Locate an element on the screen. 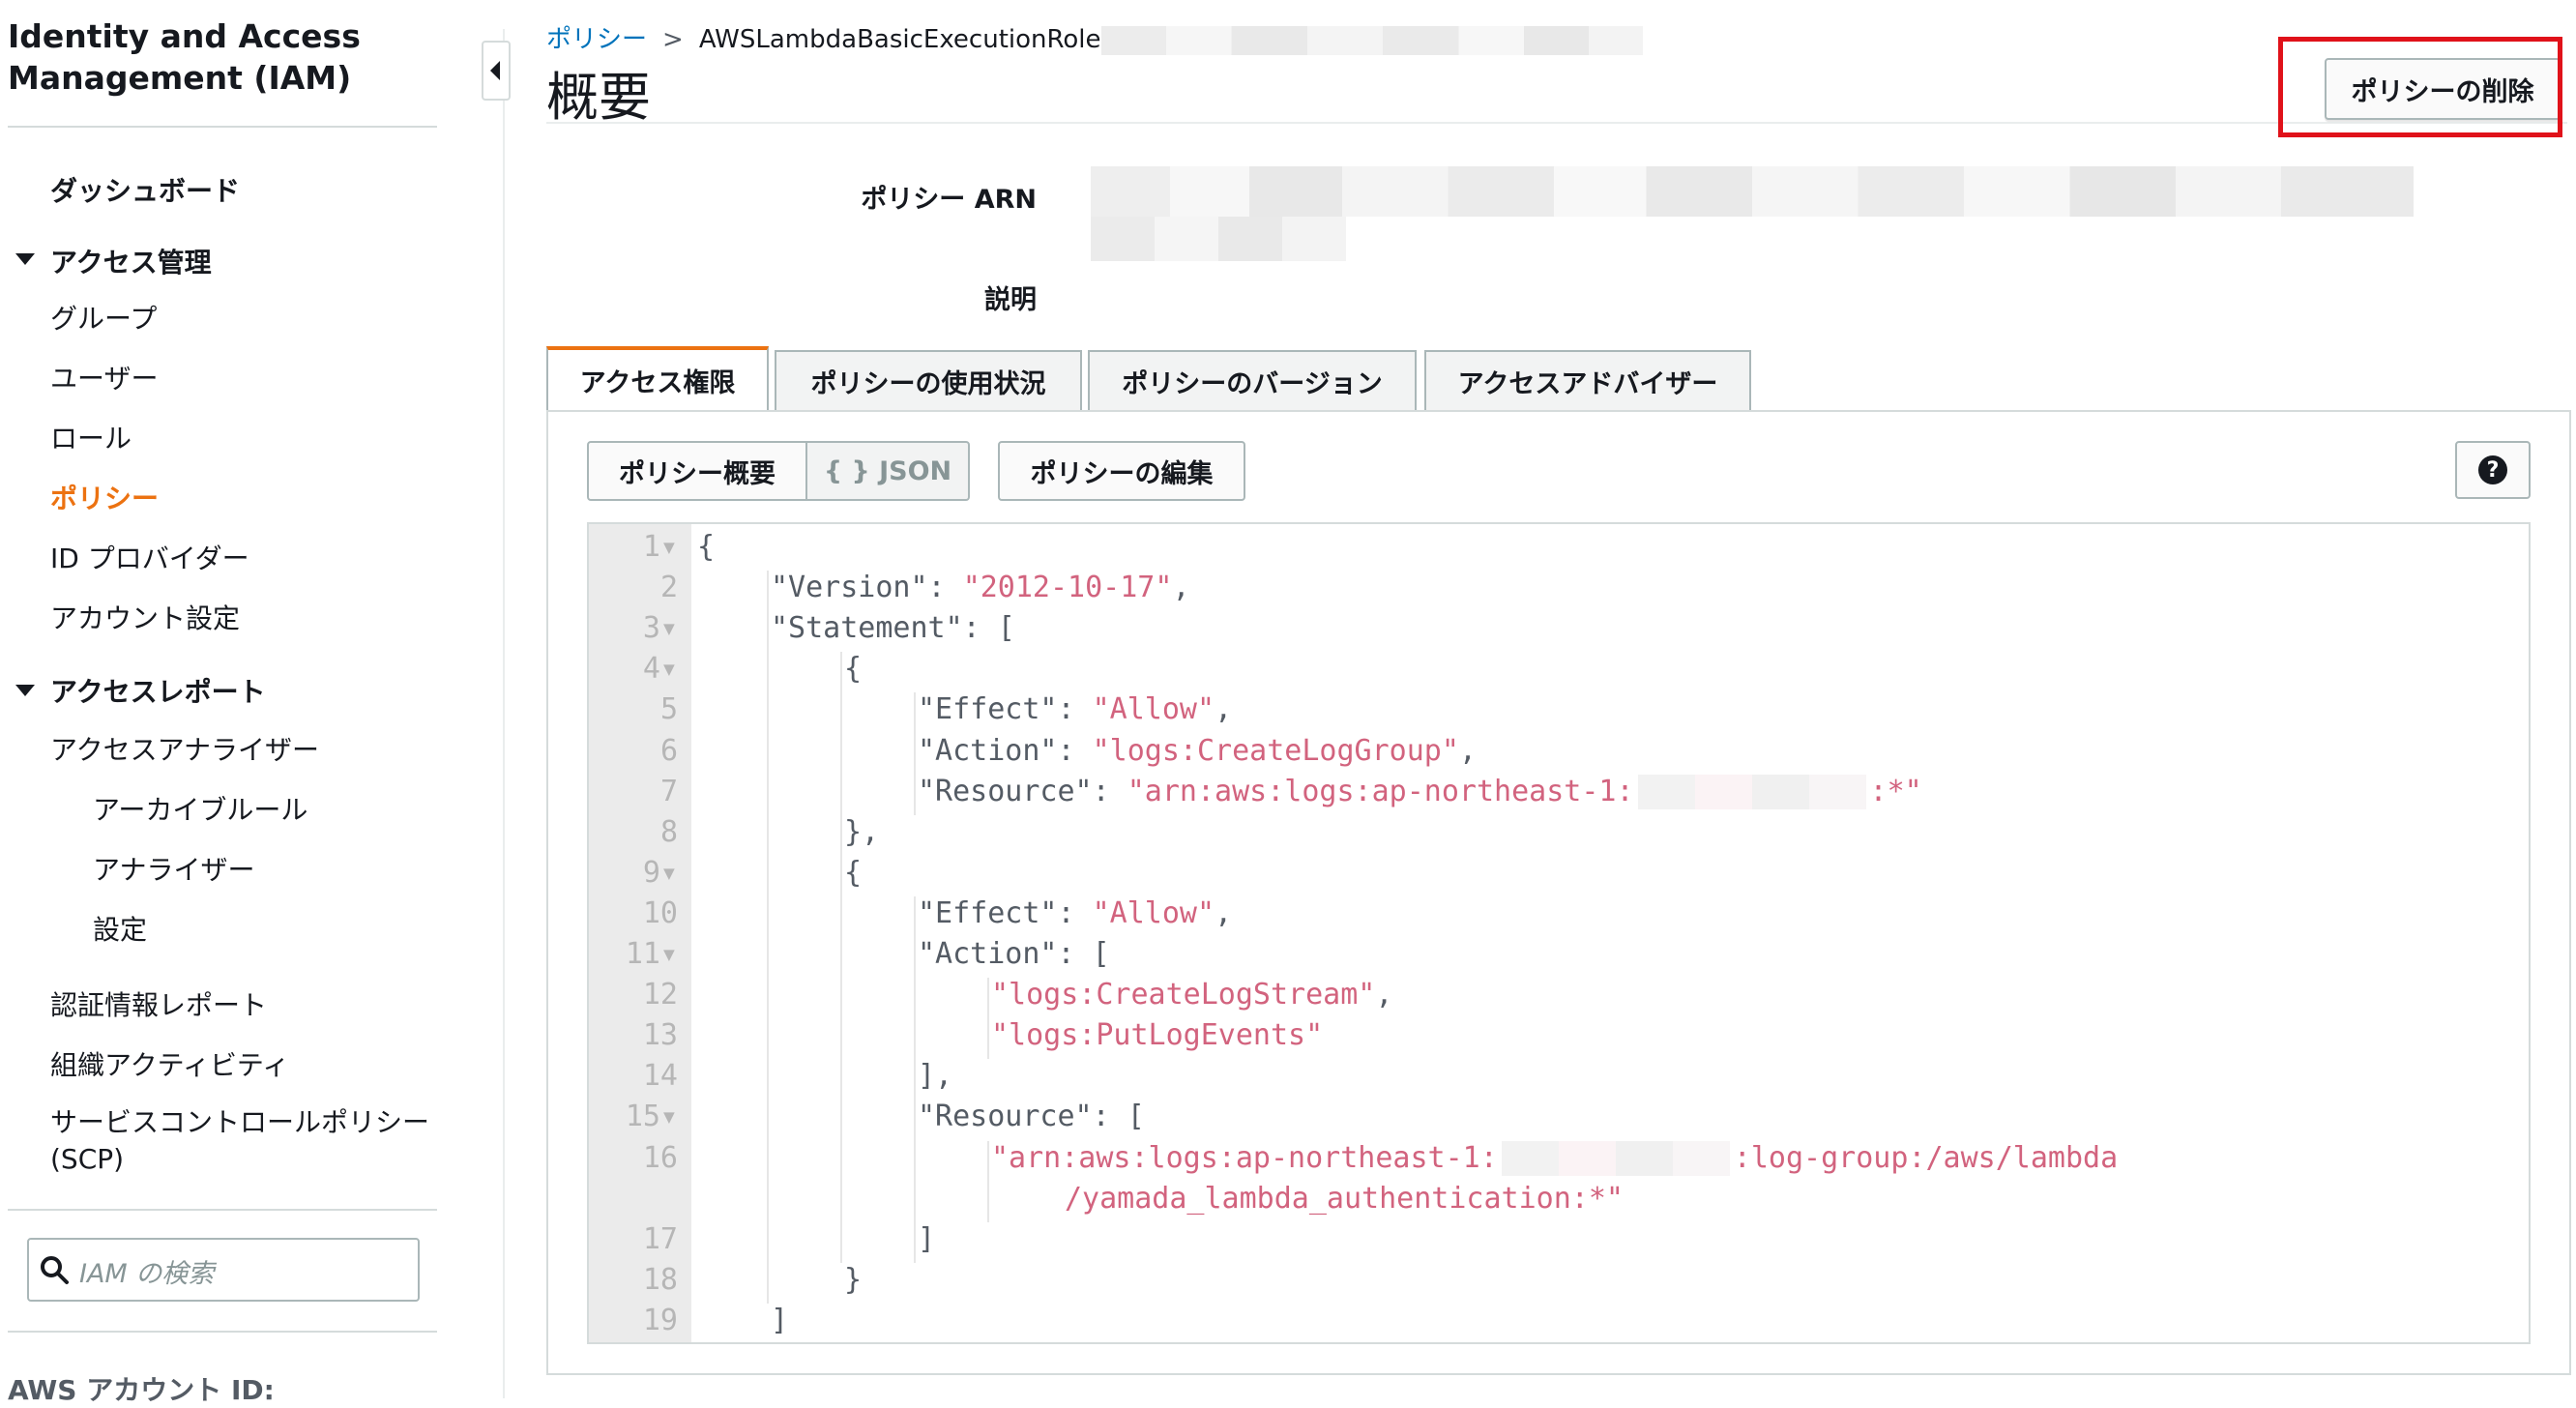  search-input: IAM の検索 is located at coordinates (223, 1270).